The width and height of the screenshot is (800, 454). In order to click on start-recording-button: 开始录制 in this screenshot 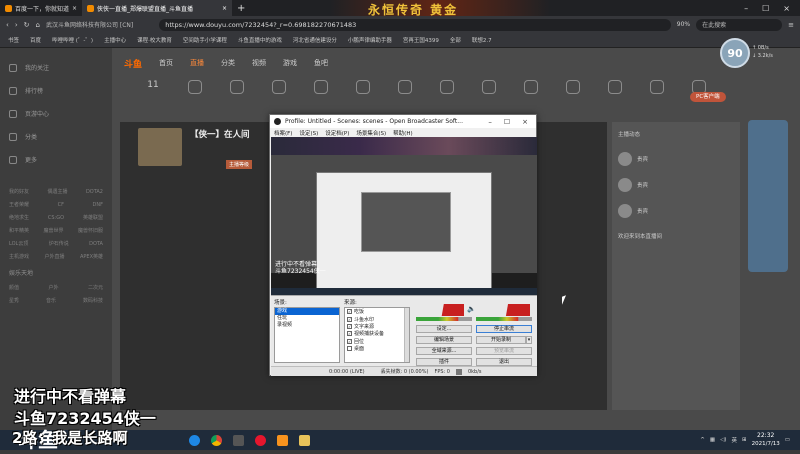, I will do `click(501, 340)`.